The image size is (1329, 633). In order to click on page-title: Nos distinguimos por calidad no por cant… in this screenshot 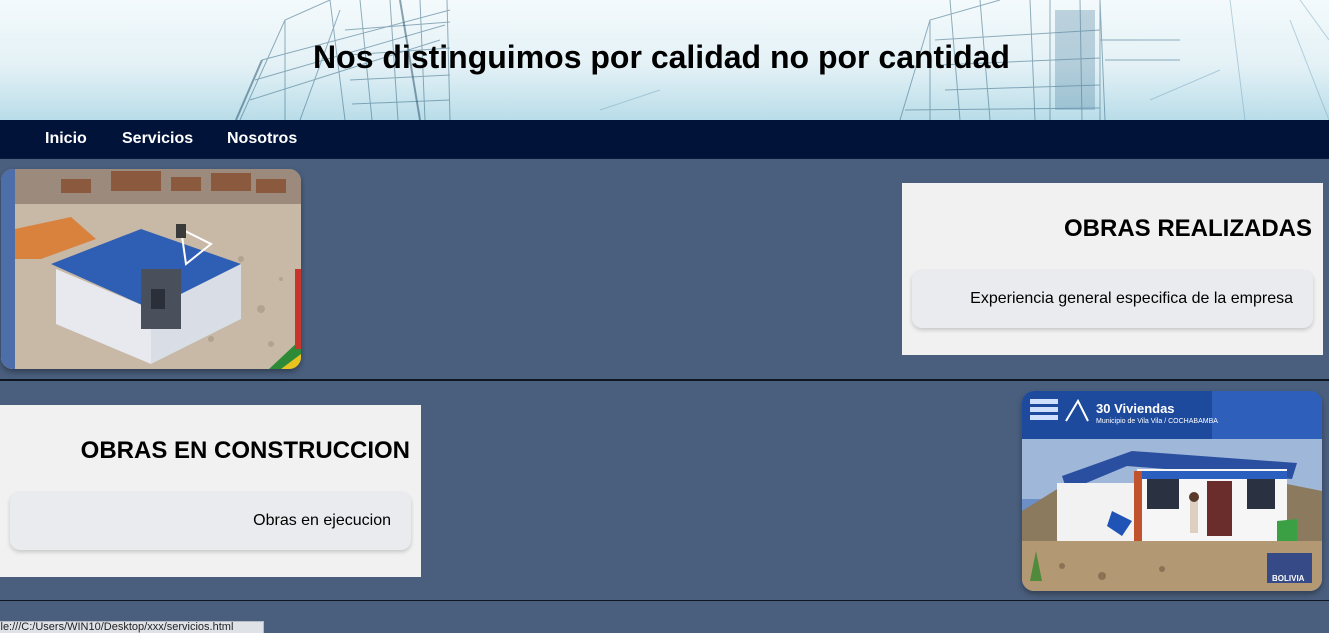, I will do `click(661, 57)`.